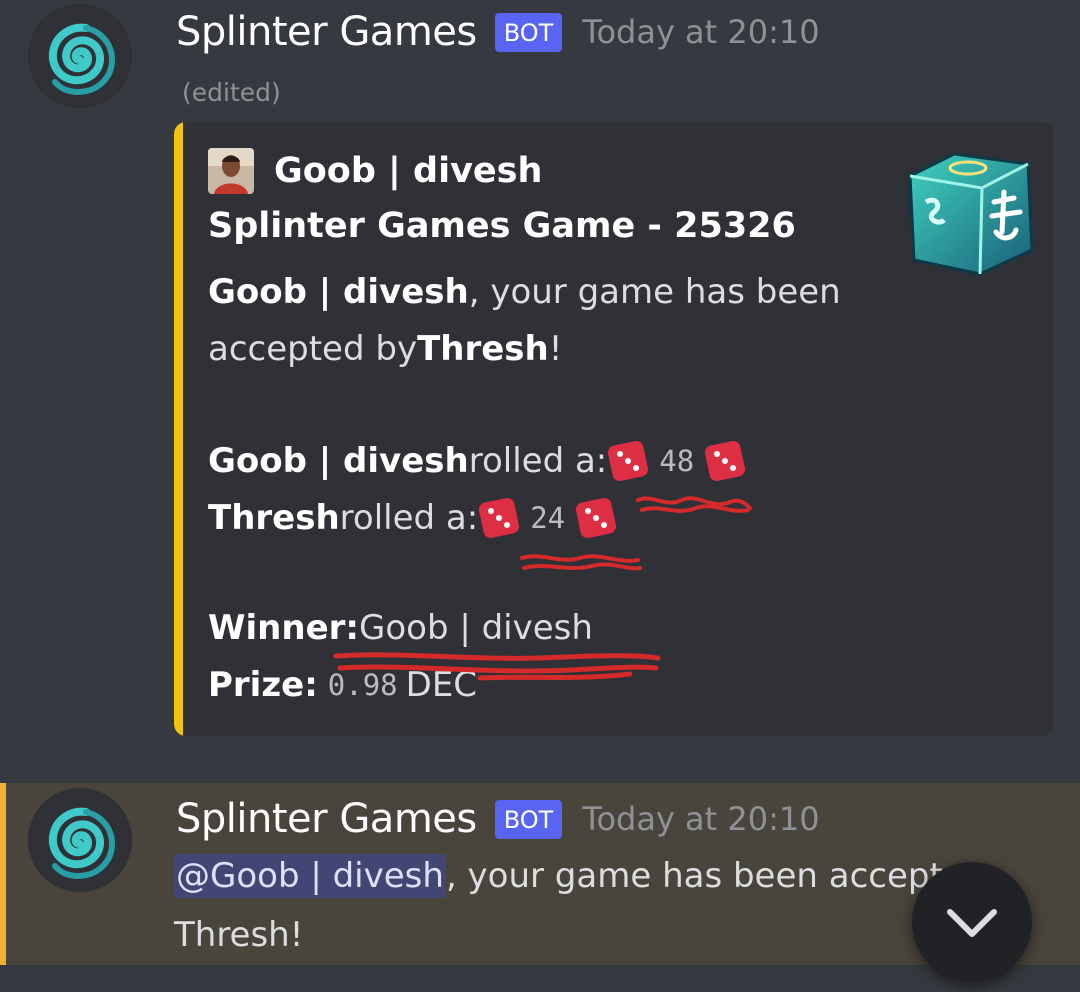 The height and width of the screenshot is (992, 1080). What do you see at coordinates (677, 461) in the screenshot?
I see `roll-value: 48` at bounding box center [677, 461].